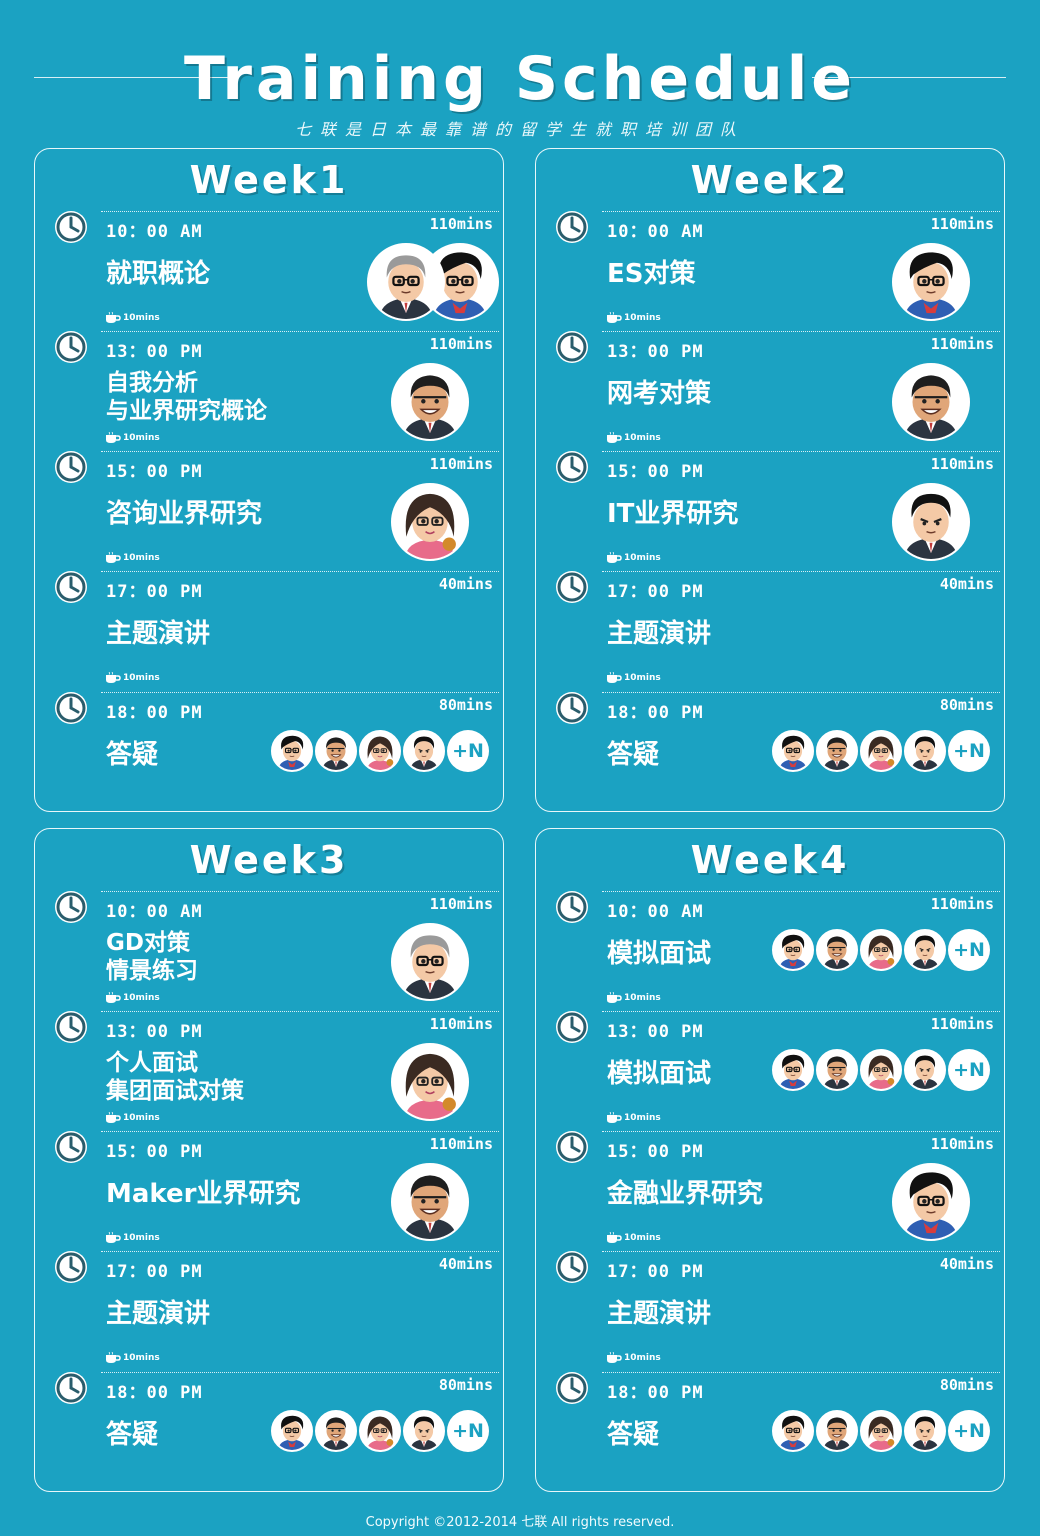 The image size is (1040, 1536). I want to click on page-title: Training Schedule, so click(520, 79).